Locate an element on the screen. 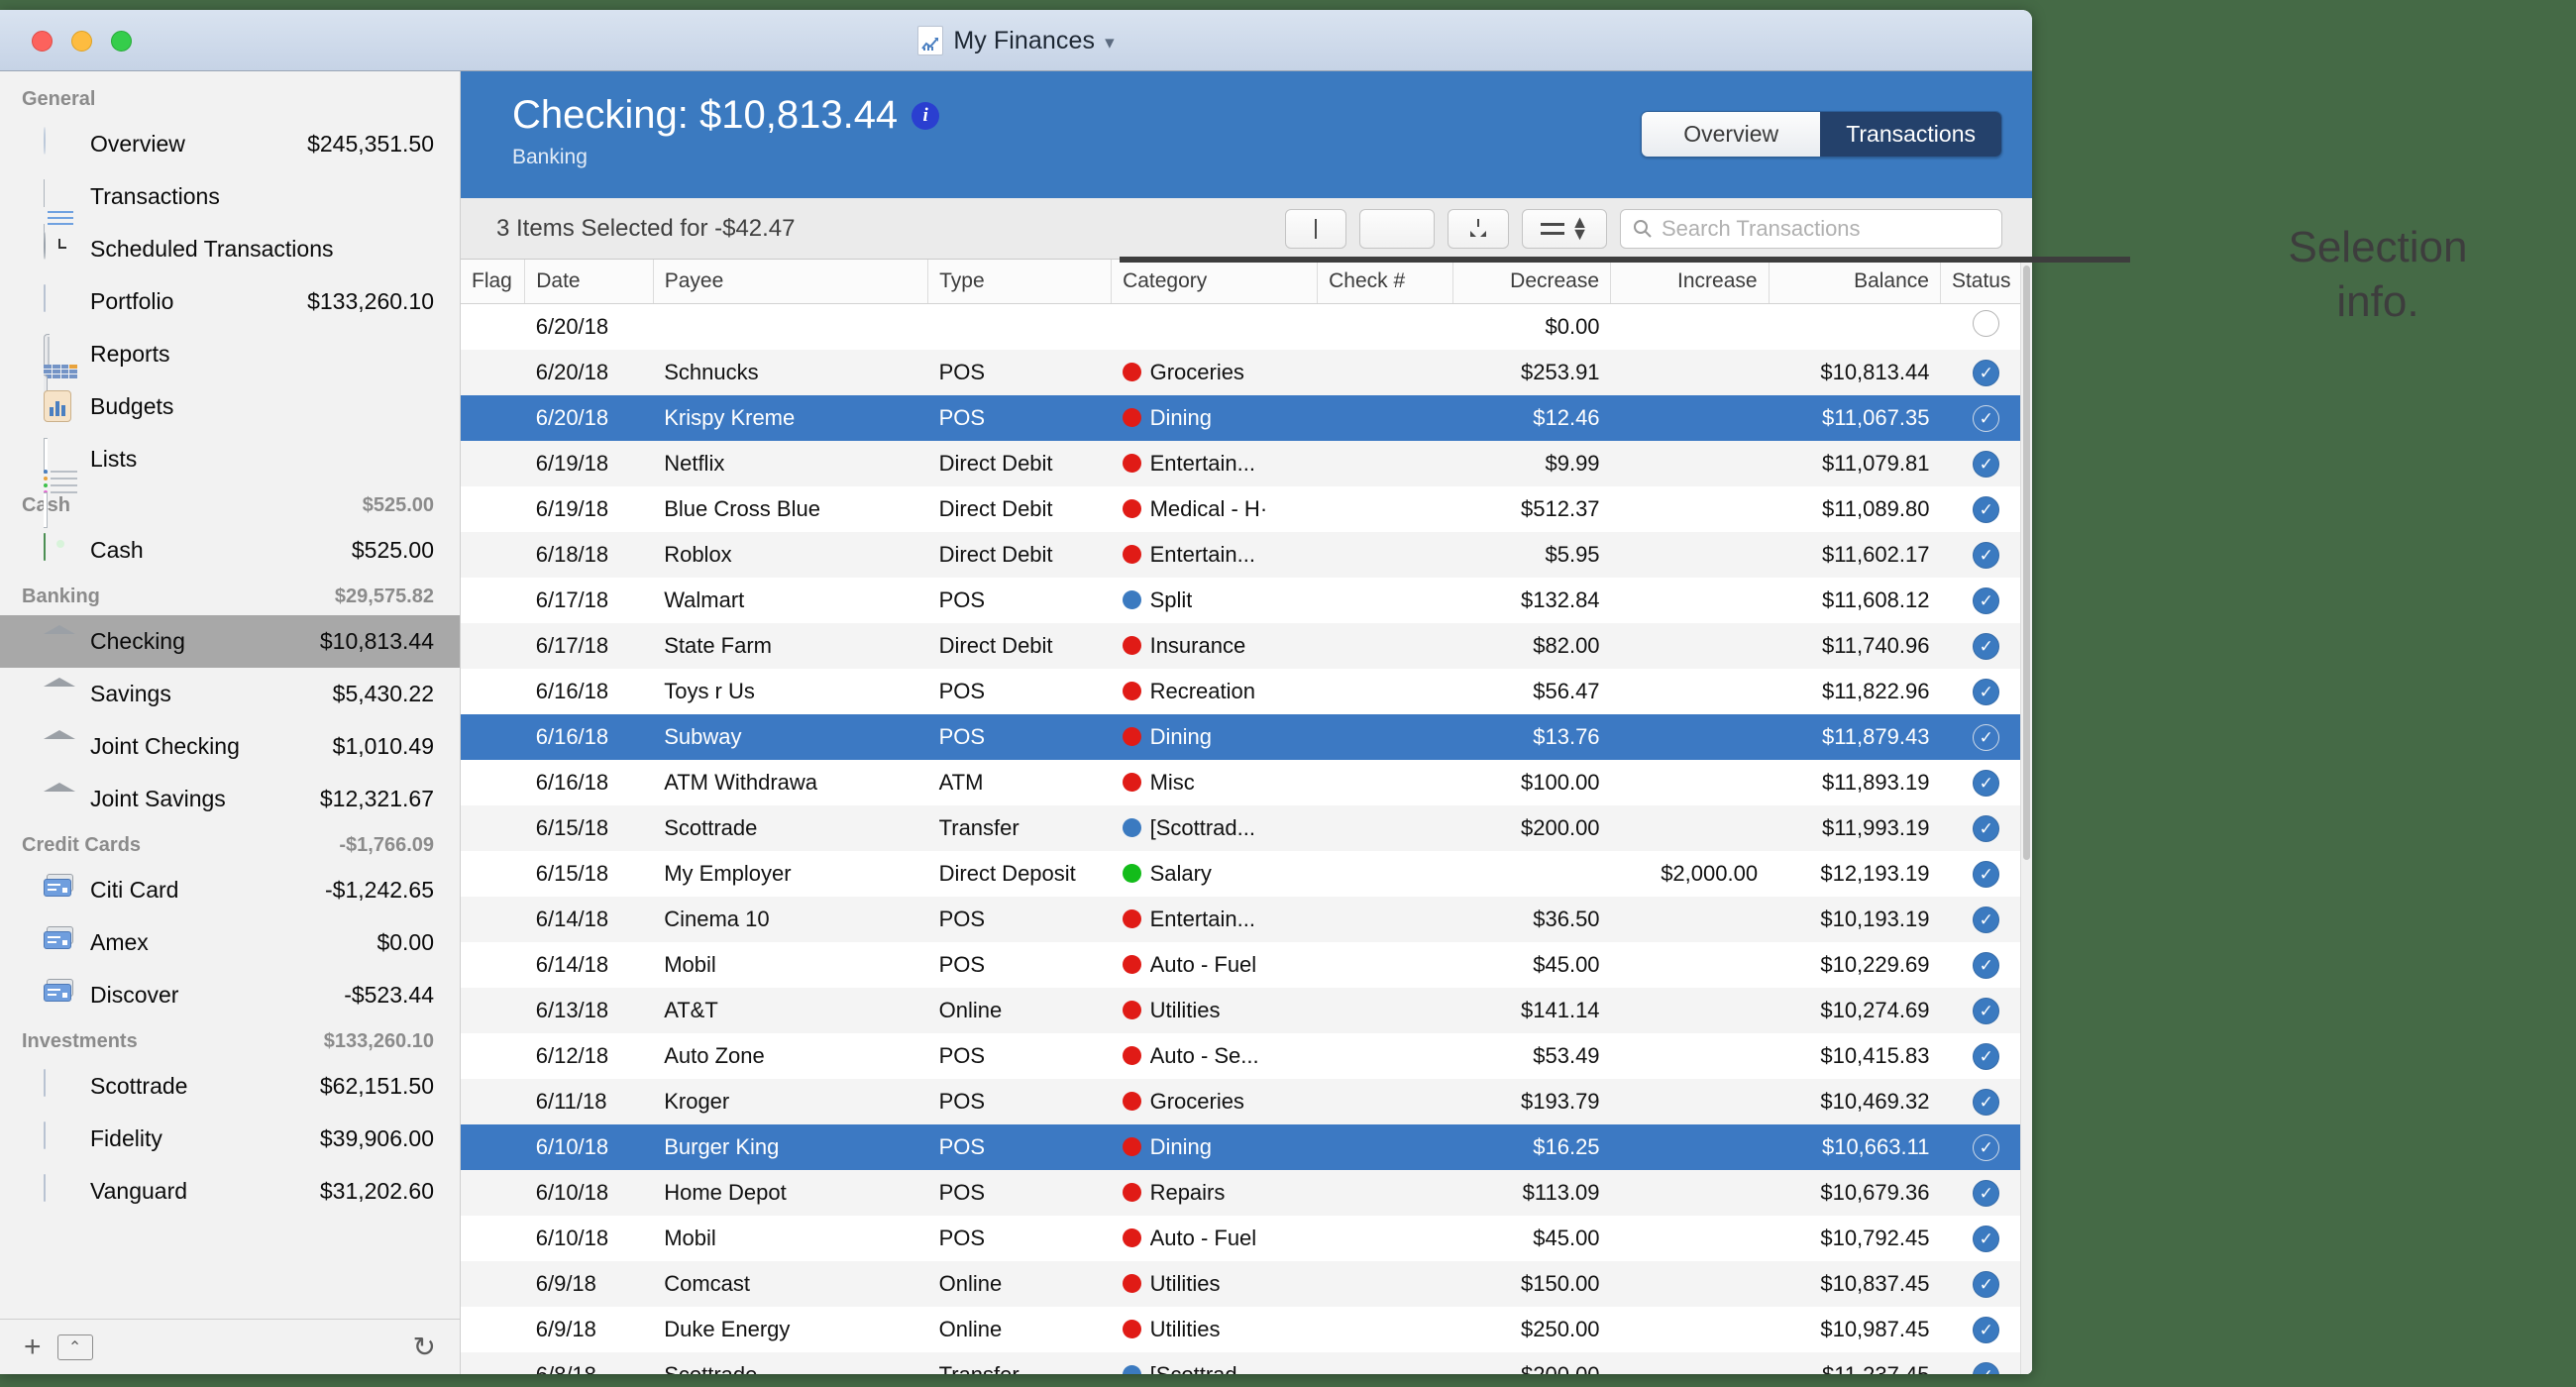 This screenshot has width=2576, height=1387. sidebar-item-savings: Savings $5,430.22 is located at coordinates (230, 694).